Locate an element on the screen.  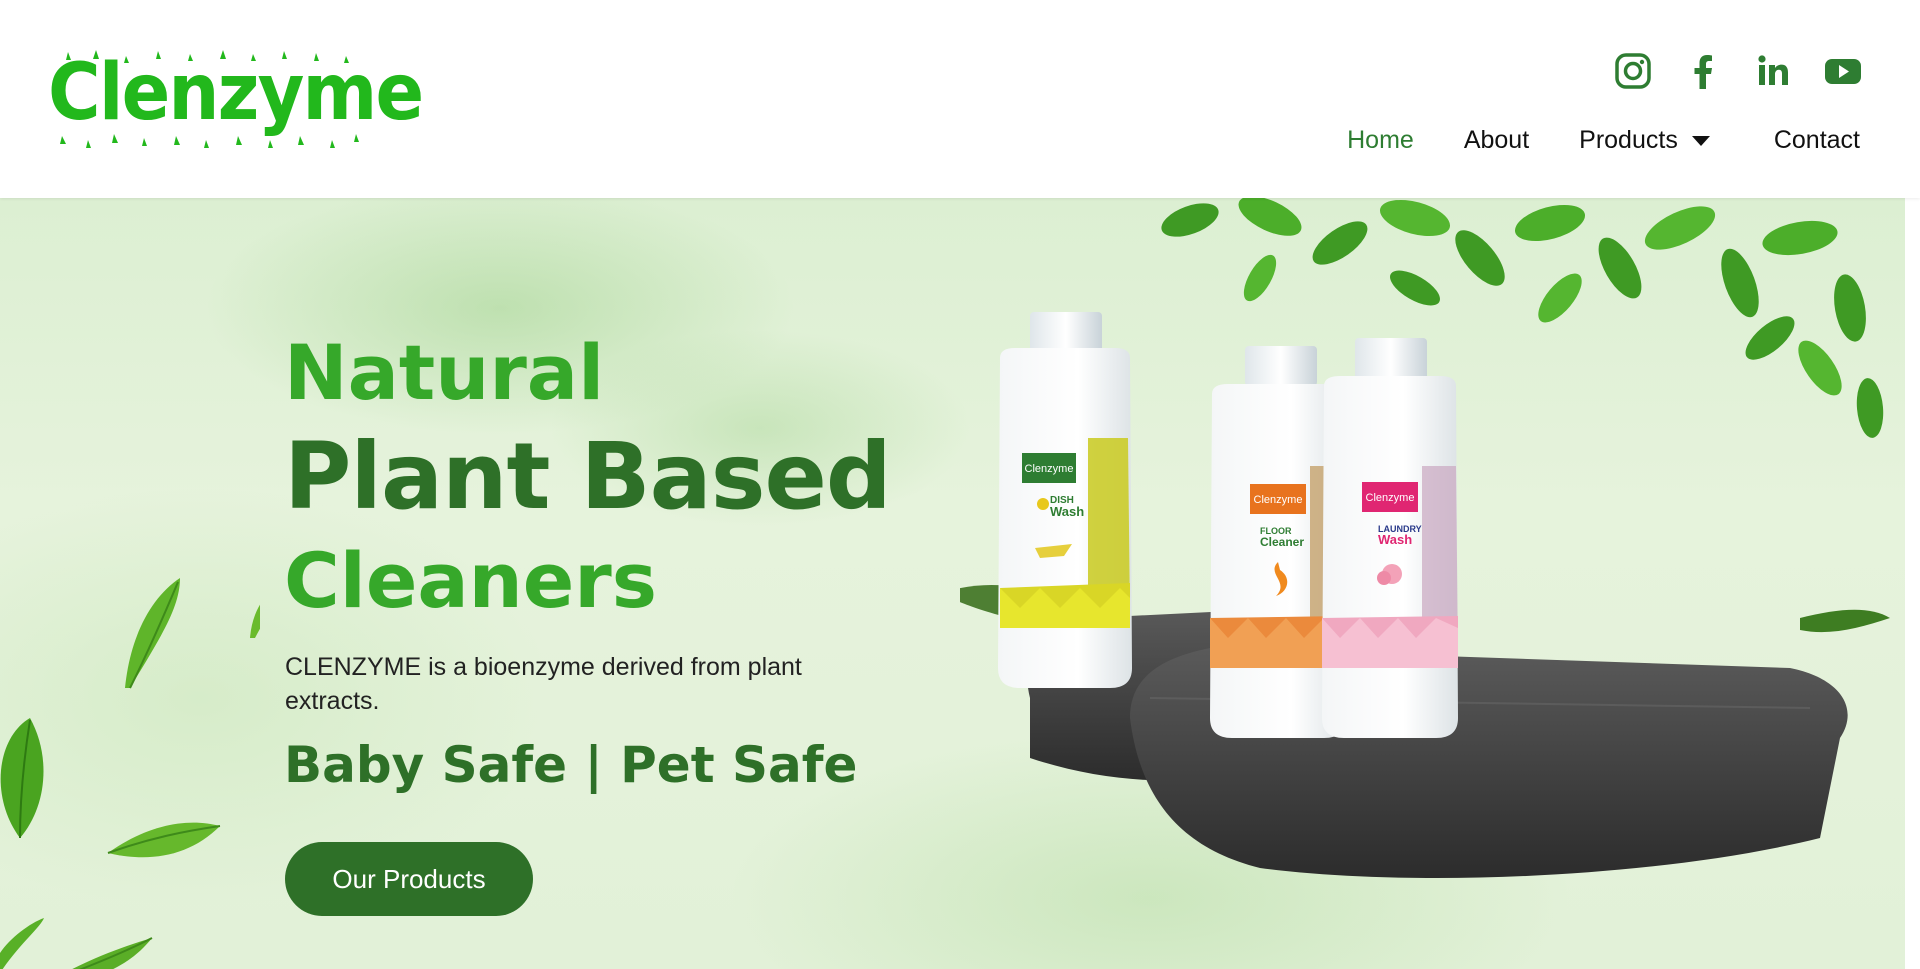
social-links is located at coordinates (1738, 71).